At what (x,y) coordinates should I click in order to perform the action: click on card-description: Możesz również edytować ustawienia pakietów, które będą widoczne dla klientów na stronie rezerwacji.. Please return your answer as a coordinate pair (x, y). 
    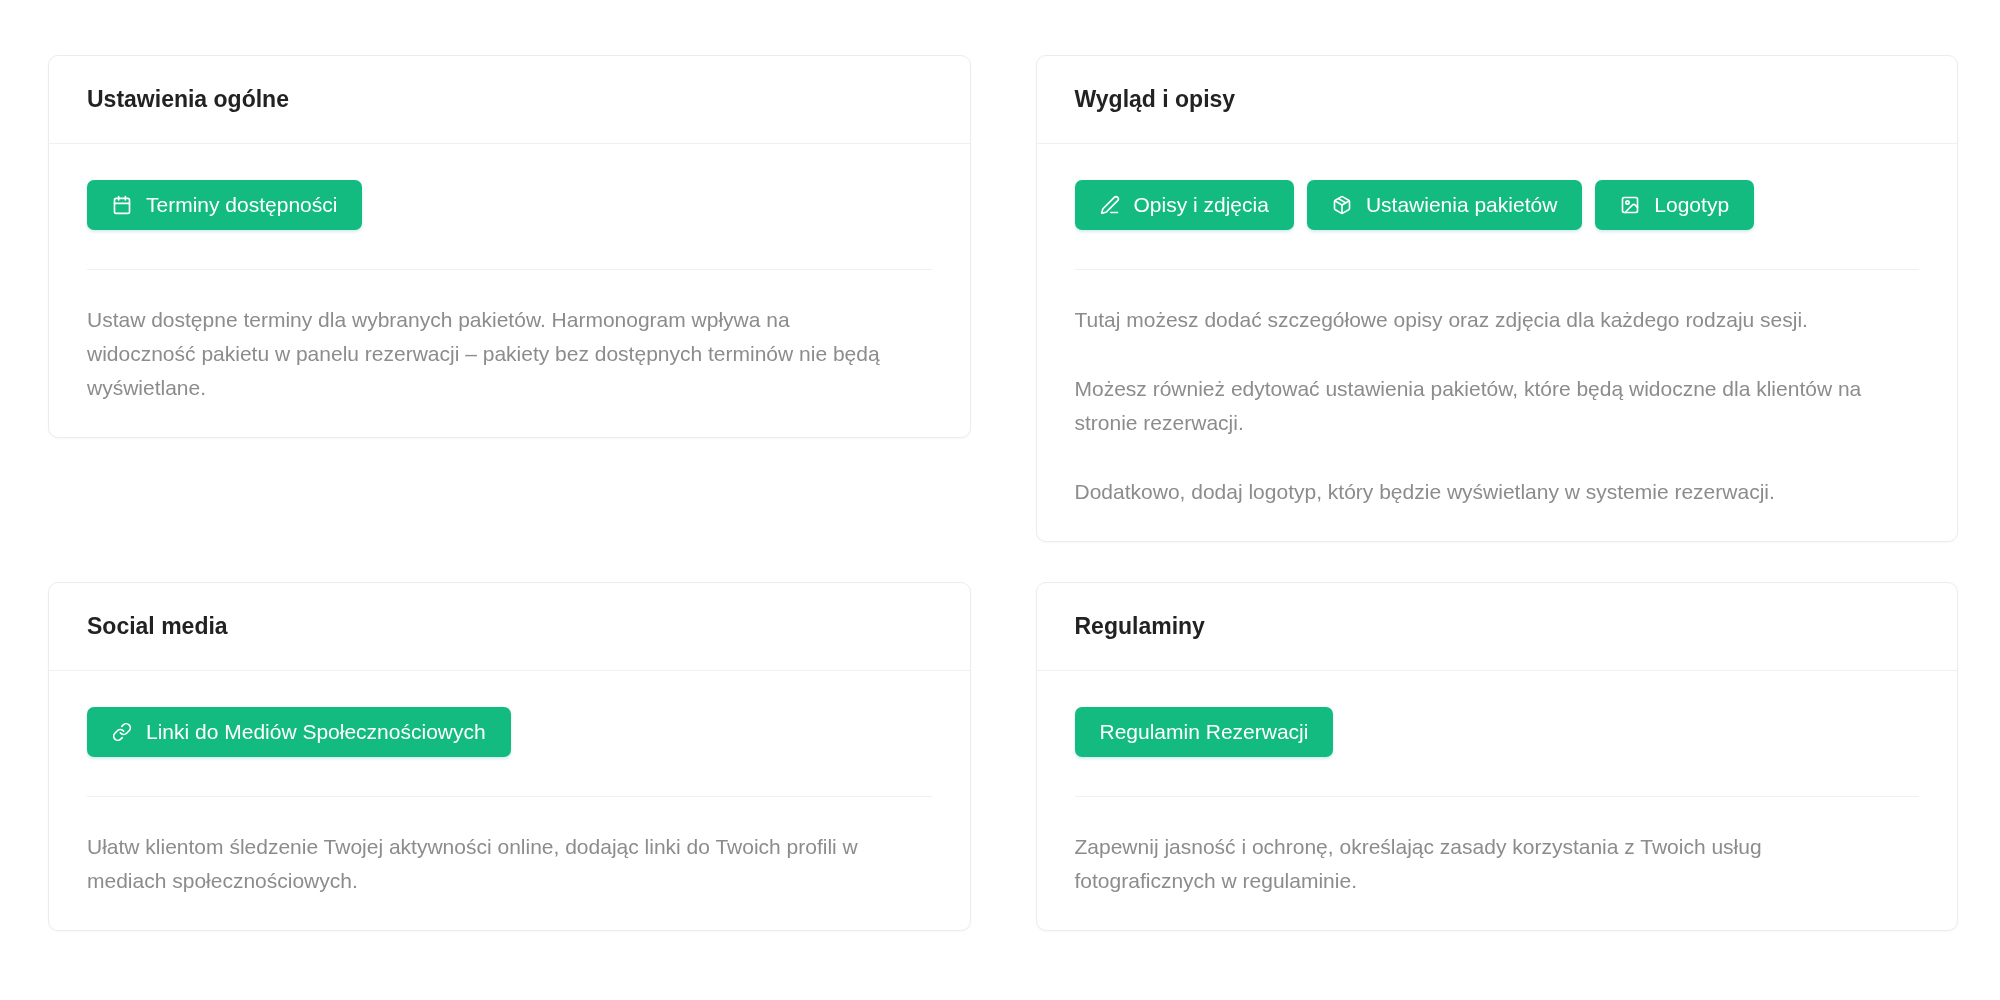
    Looking at the image, I should click on (1468, 406).